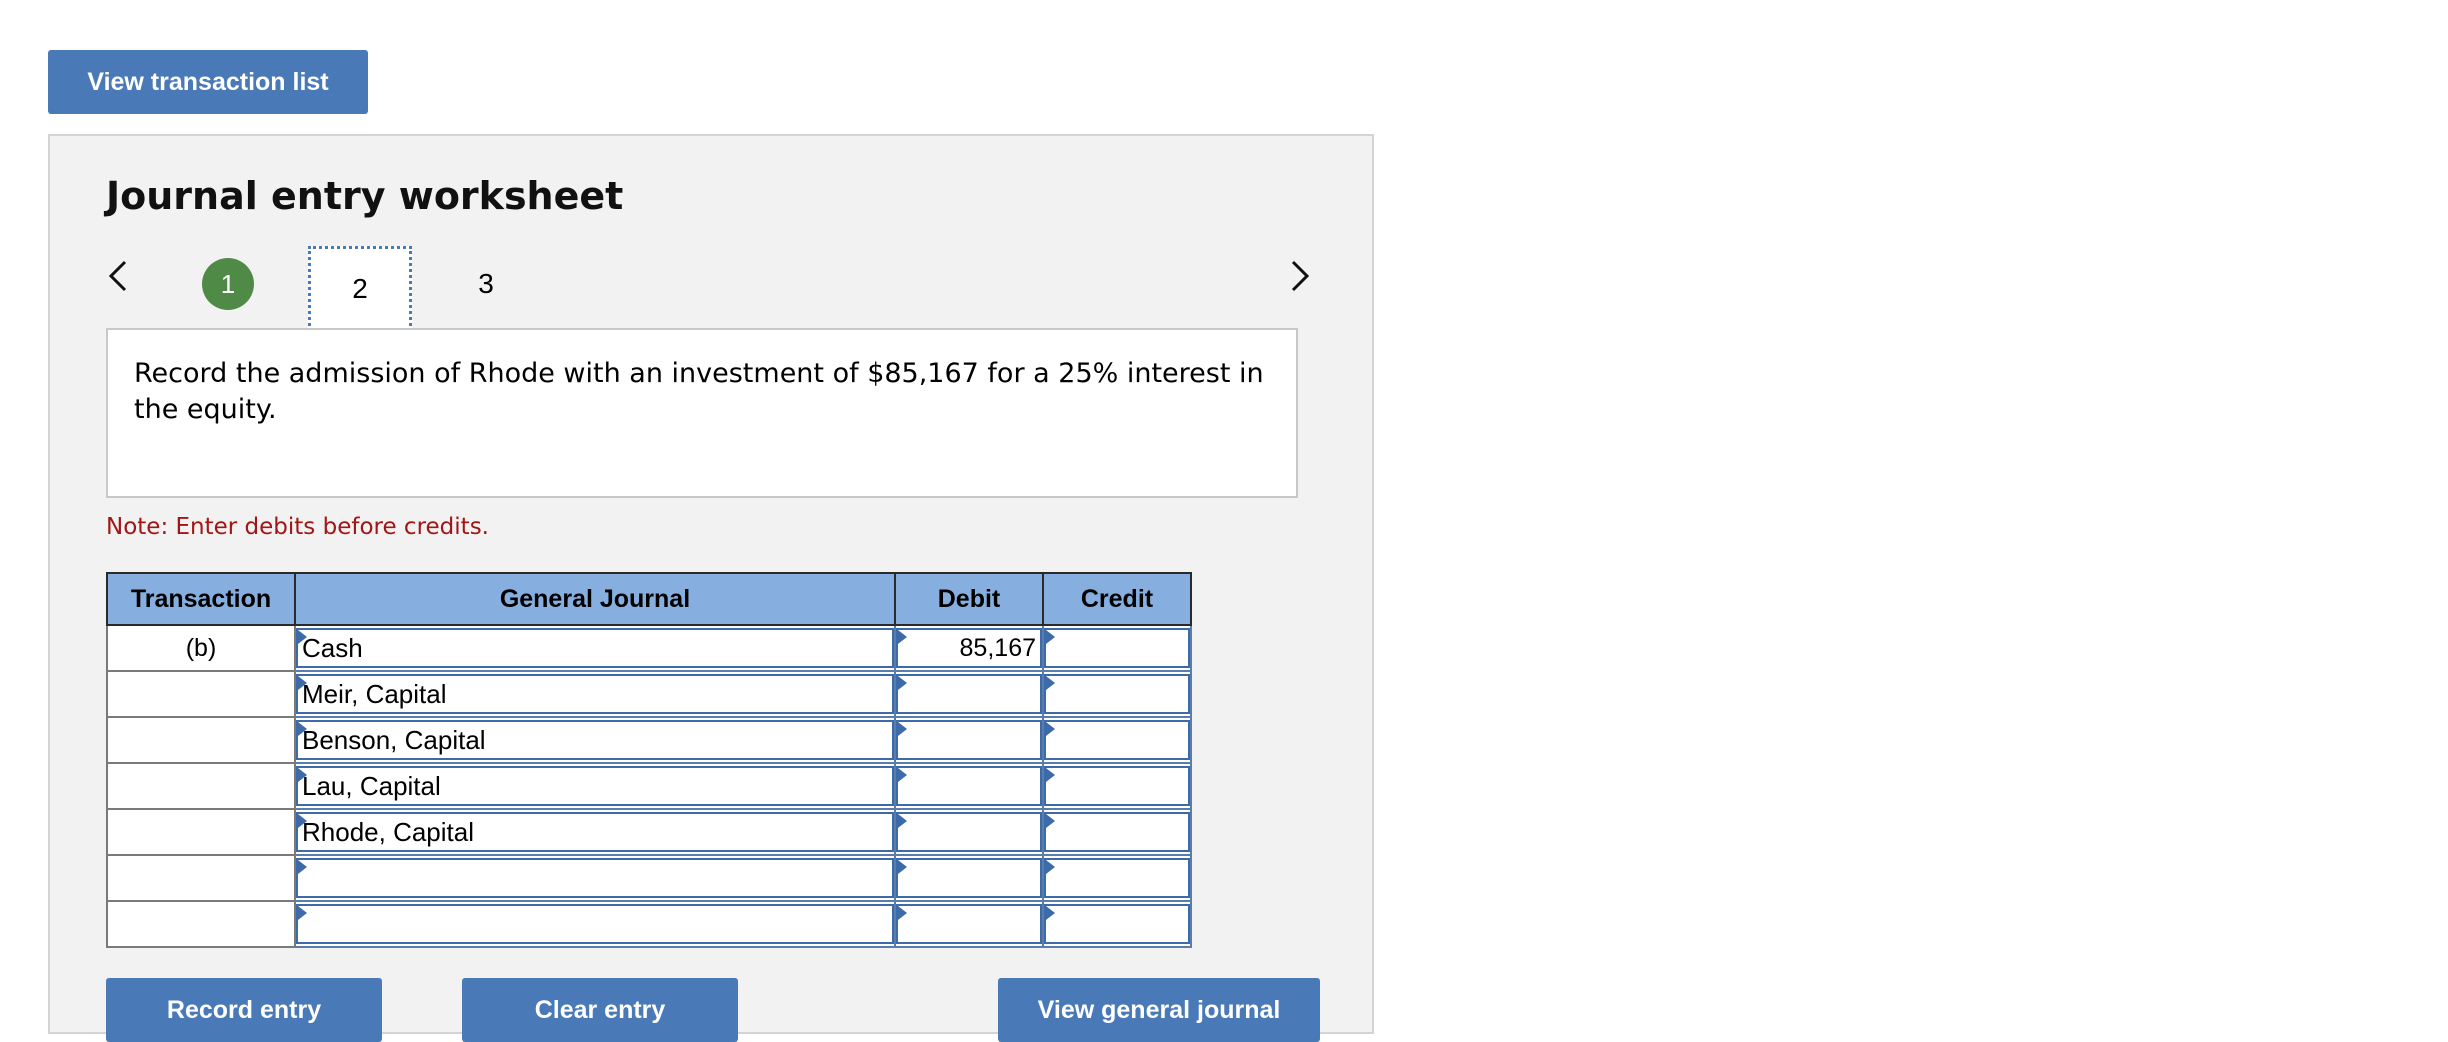 Image resolution: width=2448 pixels, height=1042 pixels. Describe the element at coordinates (969, 599) in the screenshot. I see `header-debit: Debit` at that location.